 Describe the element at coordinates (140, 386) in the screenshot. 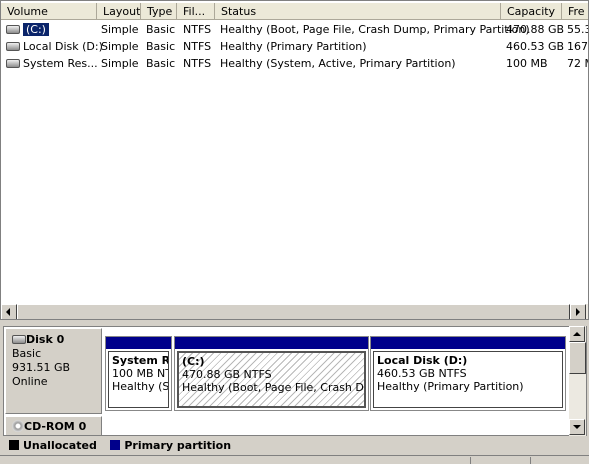

I see `partition-status: Healthy (Sy` at that location.